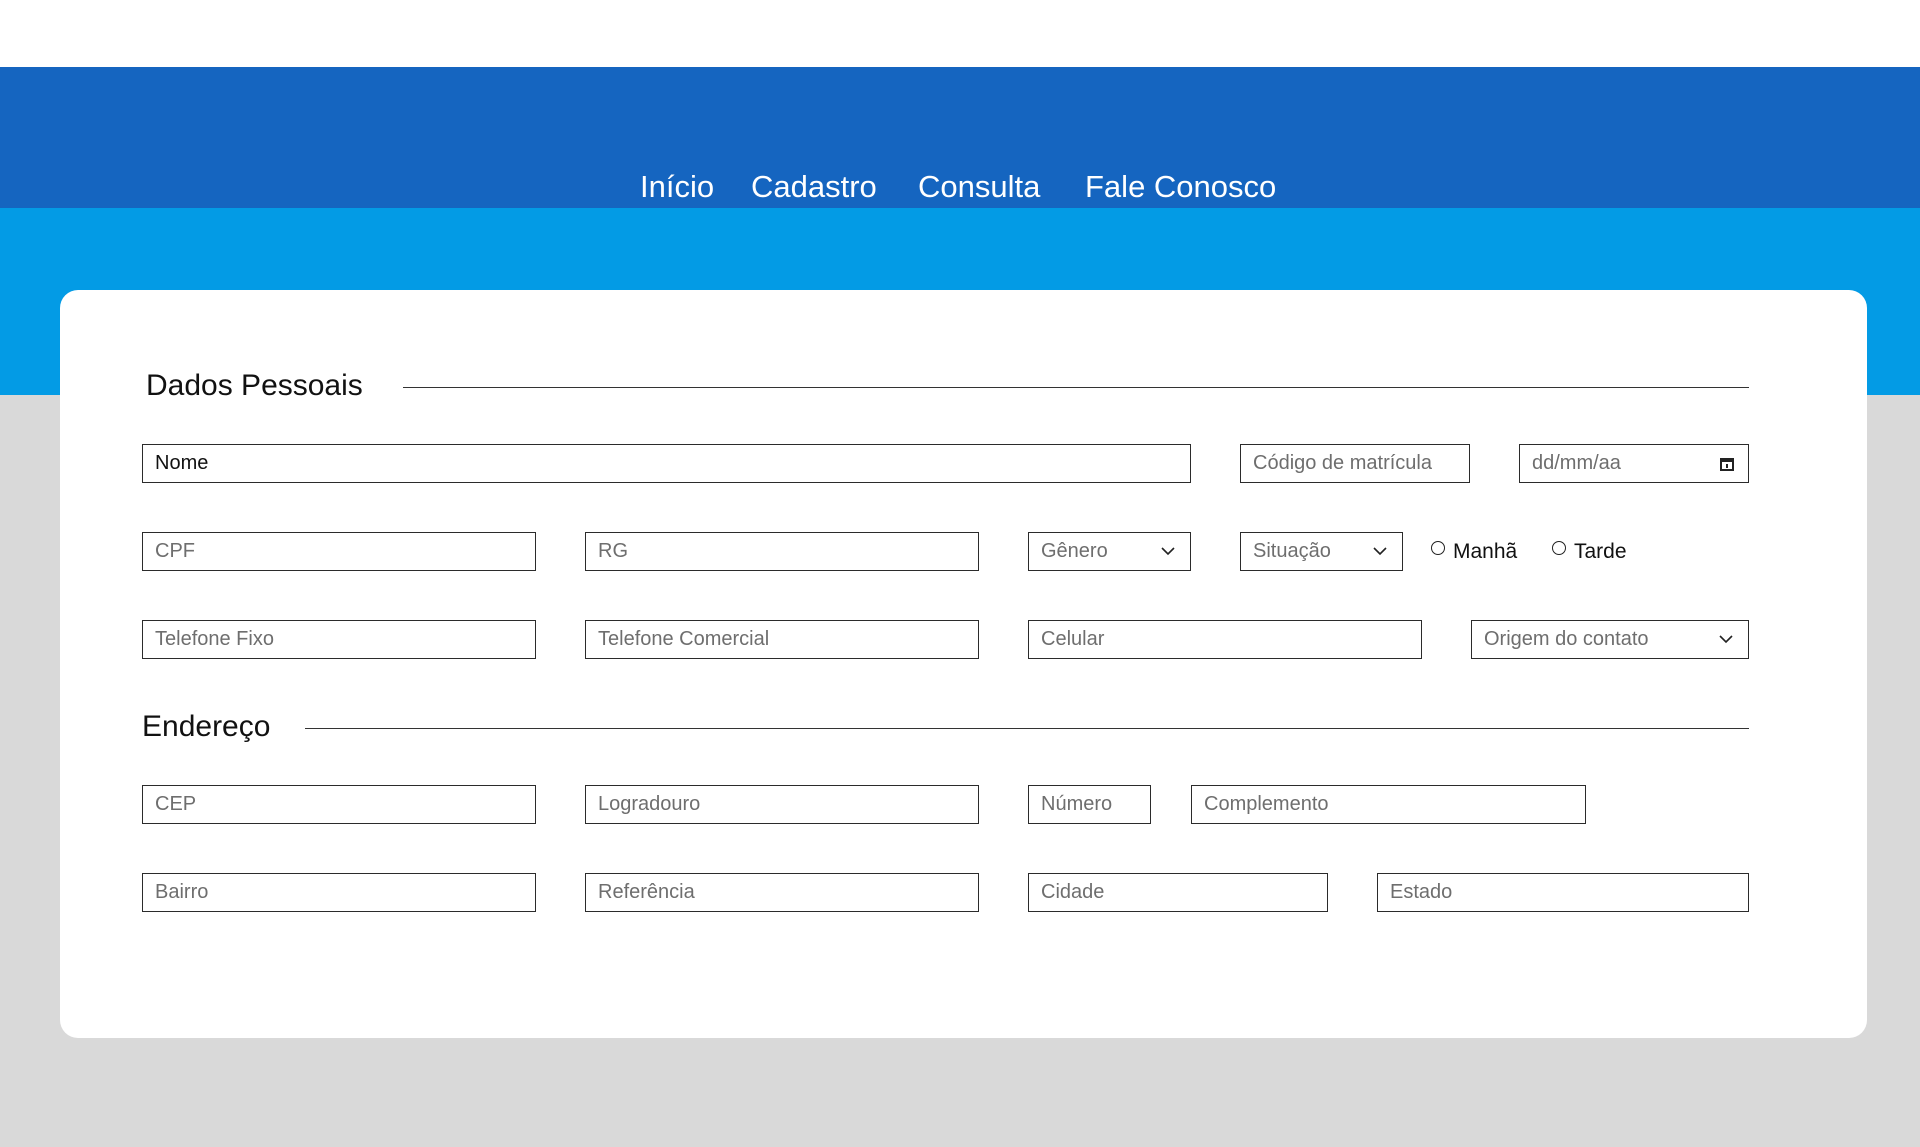 Image resolution: width=1920 pixels, height=1147 pixels. What do you see at coordinates (1074, 551) in the screenshot?
I see `genero-select-label: Gênero` at bounding box center [1074, 551].